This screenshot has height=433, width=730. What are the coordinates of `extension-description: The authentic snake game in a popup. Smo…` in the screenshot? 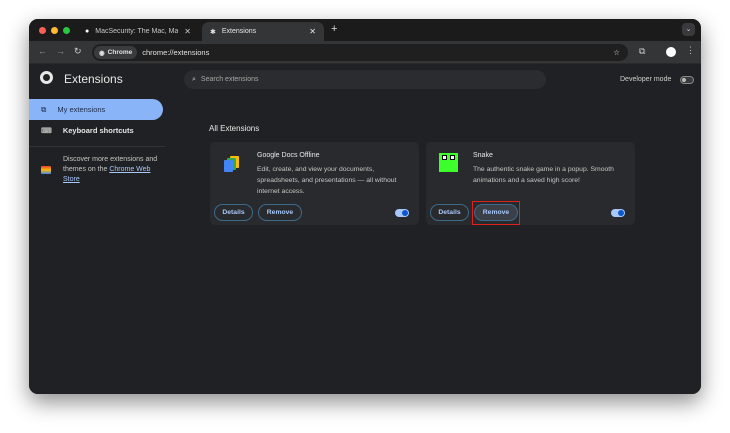 It's located at (543, 175).